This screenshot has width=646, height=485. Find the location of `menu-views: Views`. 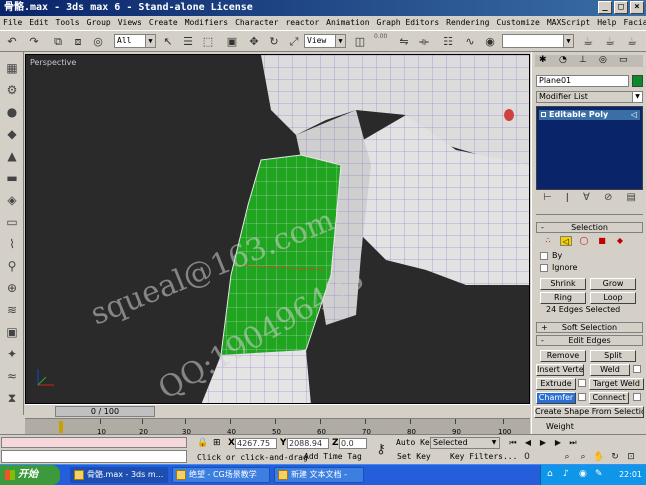

menu-views: Views is located at coordinates (130, 23).